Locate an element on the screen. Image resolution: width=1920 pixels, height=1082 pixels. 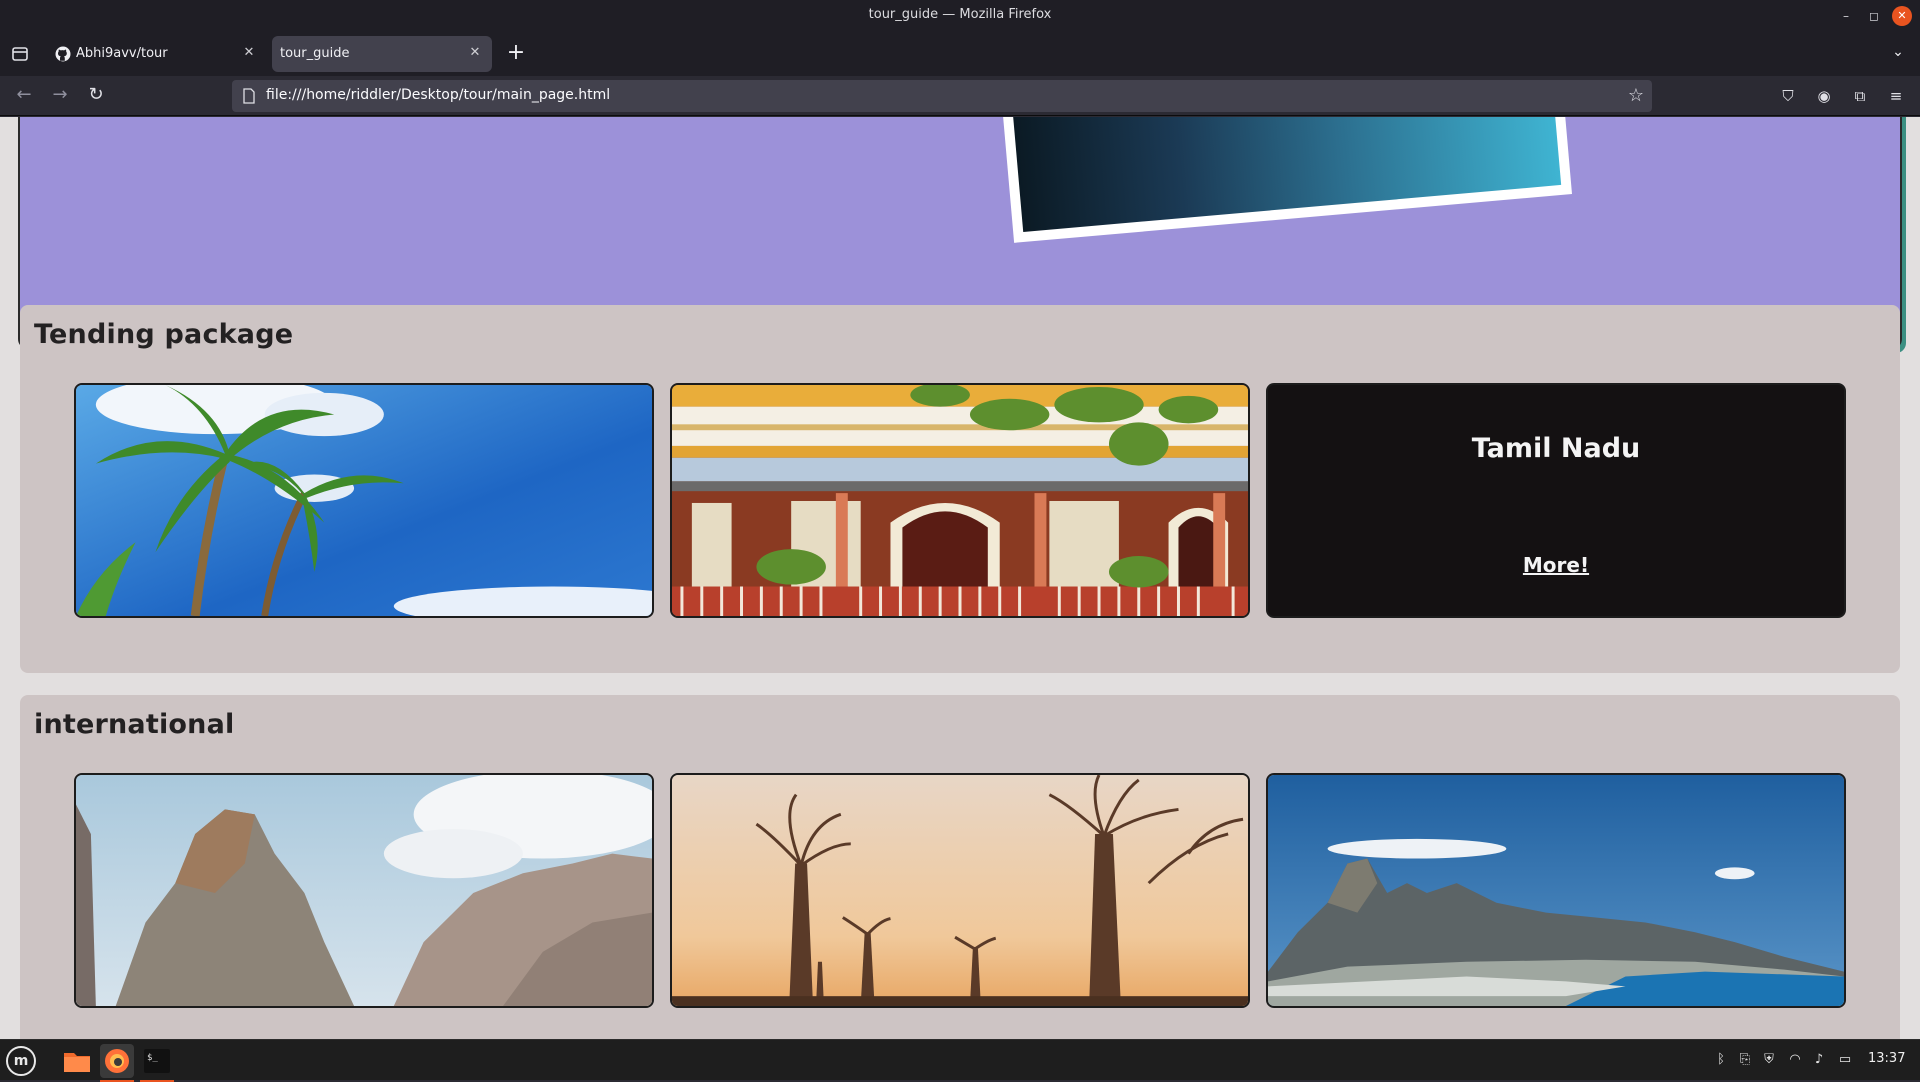
title-bar: tour_guide — Mozilla Firefox – ◻ ✕ is located at coordinates (960, 16).